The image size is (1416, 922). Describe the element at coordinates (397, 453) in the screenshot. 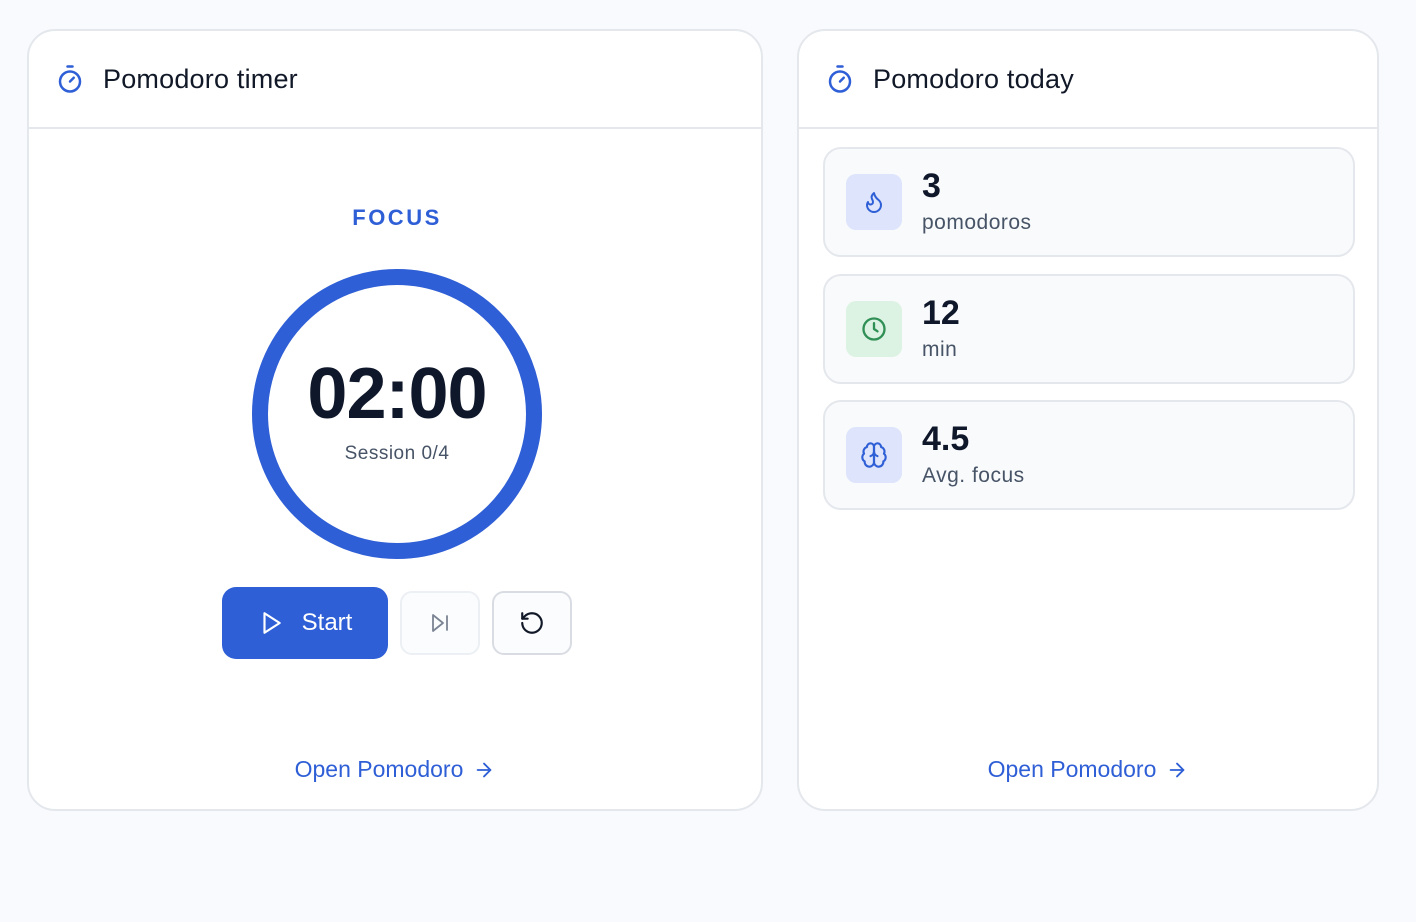

I see `session-counter: Session 0/4` at that location.